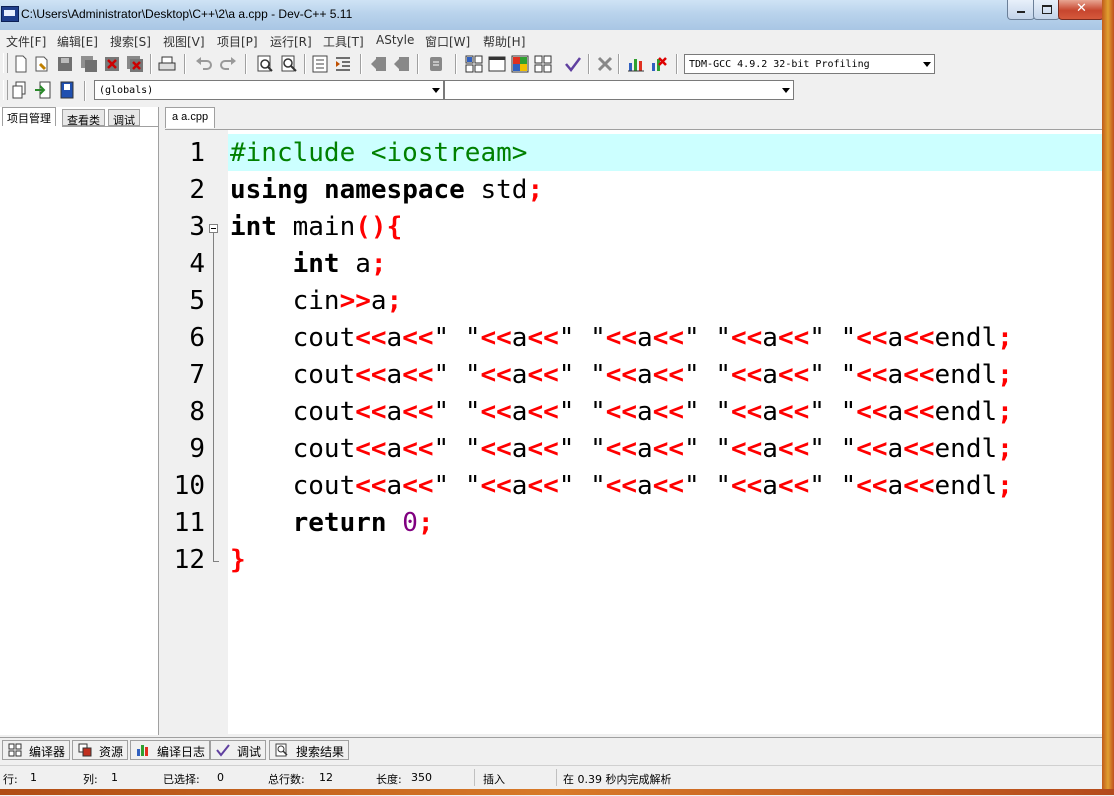 The width and height of the screenshot is (1114, 796). What do you see at coordinates (29, 116) in the screenshot?
I see `tab-project-manager: 项目管理` at bounding box center [29, 116].